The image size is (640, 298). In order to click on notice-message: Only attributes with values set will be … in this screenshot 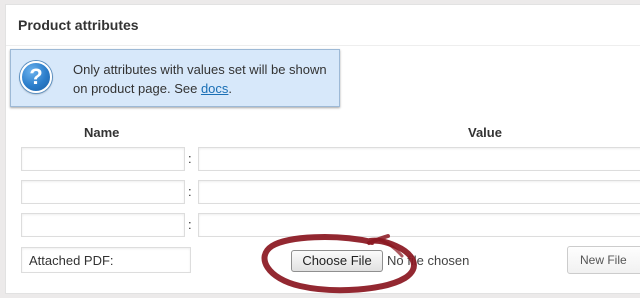, I will do `click(200, 79)`.